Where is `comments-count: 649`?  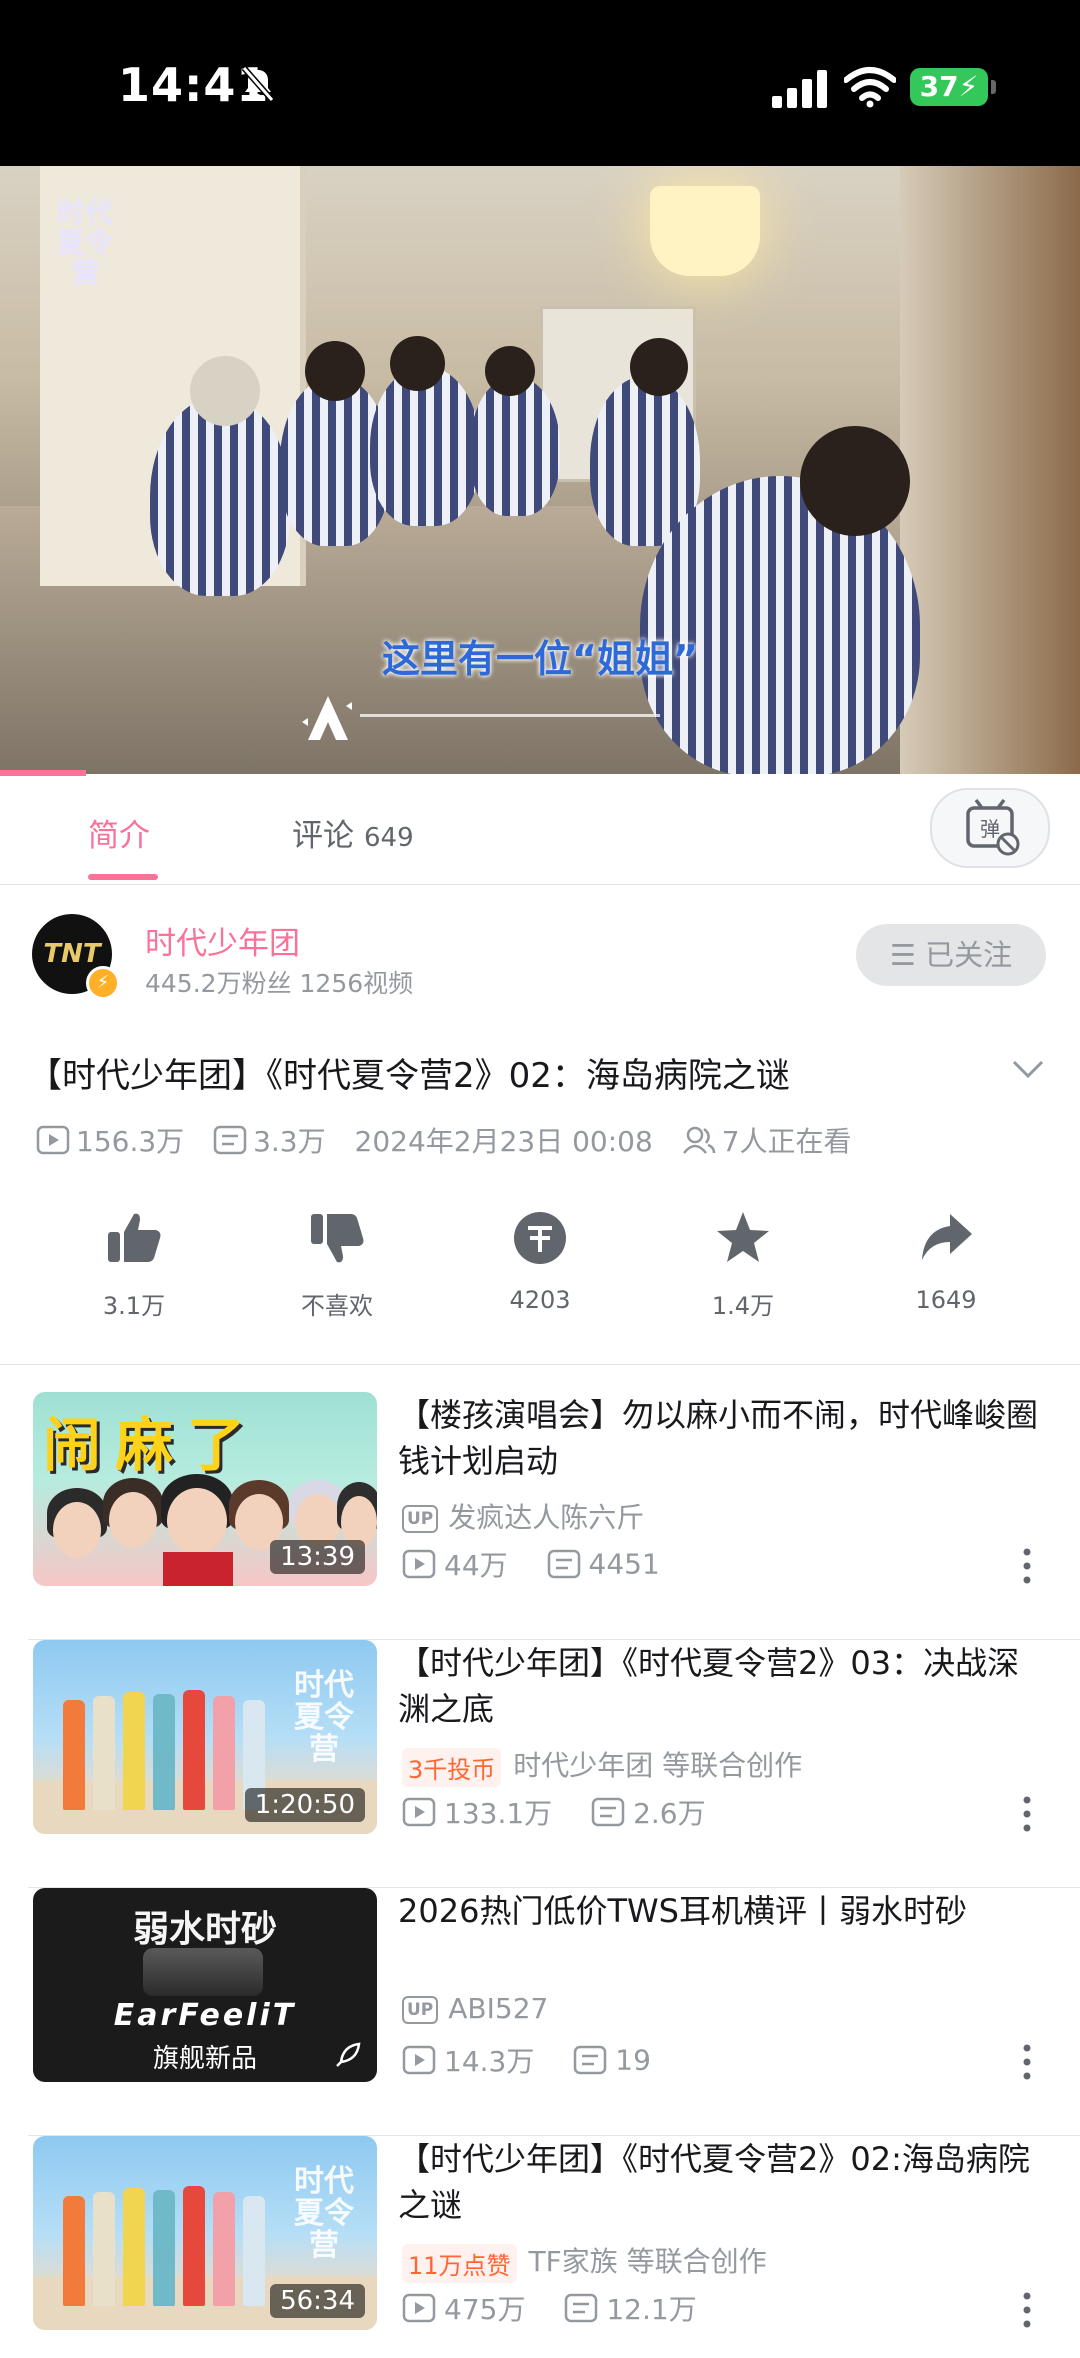
comments-count: 649 is located at coordinates (389, 838).